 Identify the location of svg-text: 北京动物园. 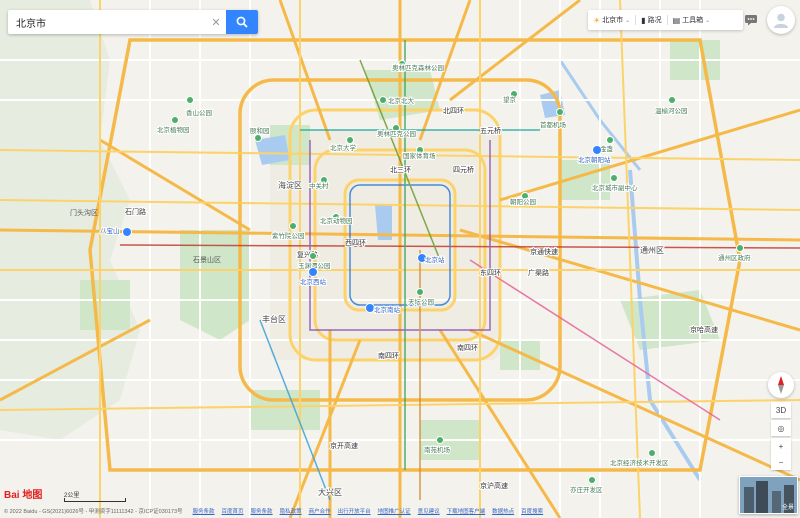
(336, 220).